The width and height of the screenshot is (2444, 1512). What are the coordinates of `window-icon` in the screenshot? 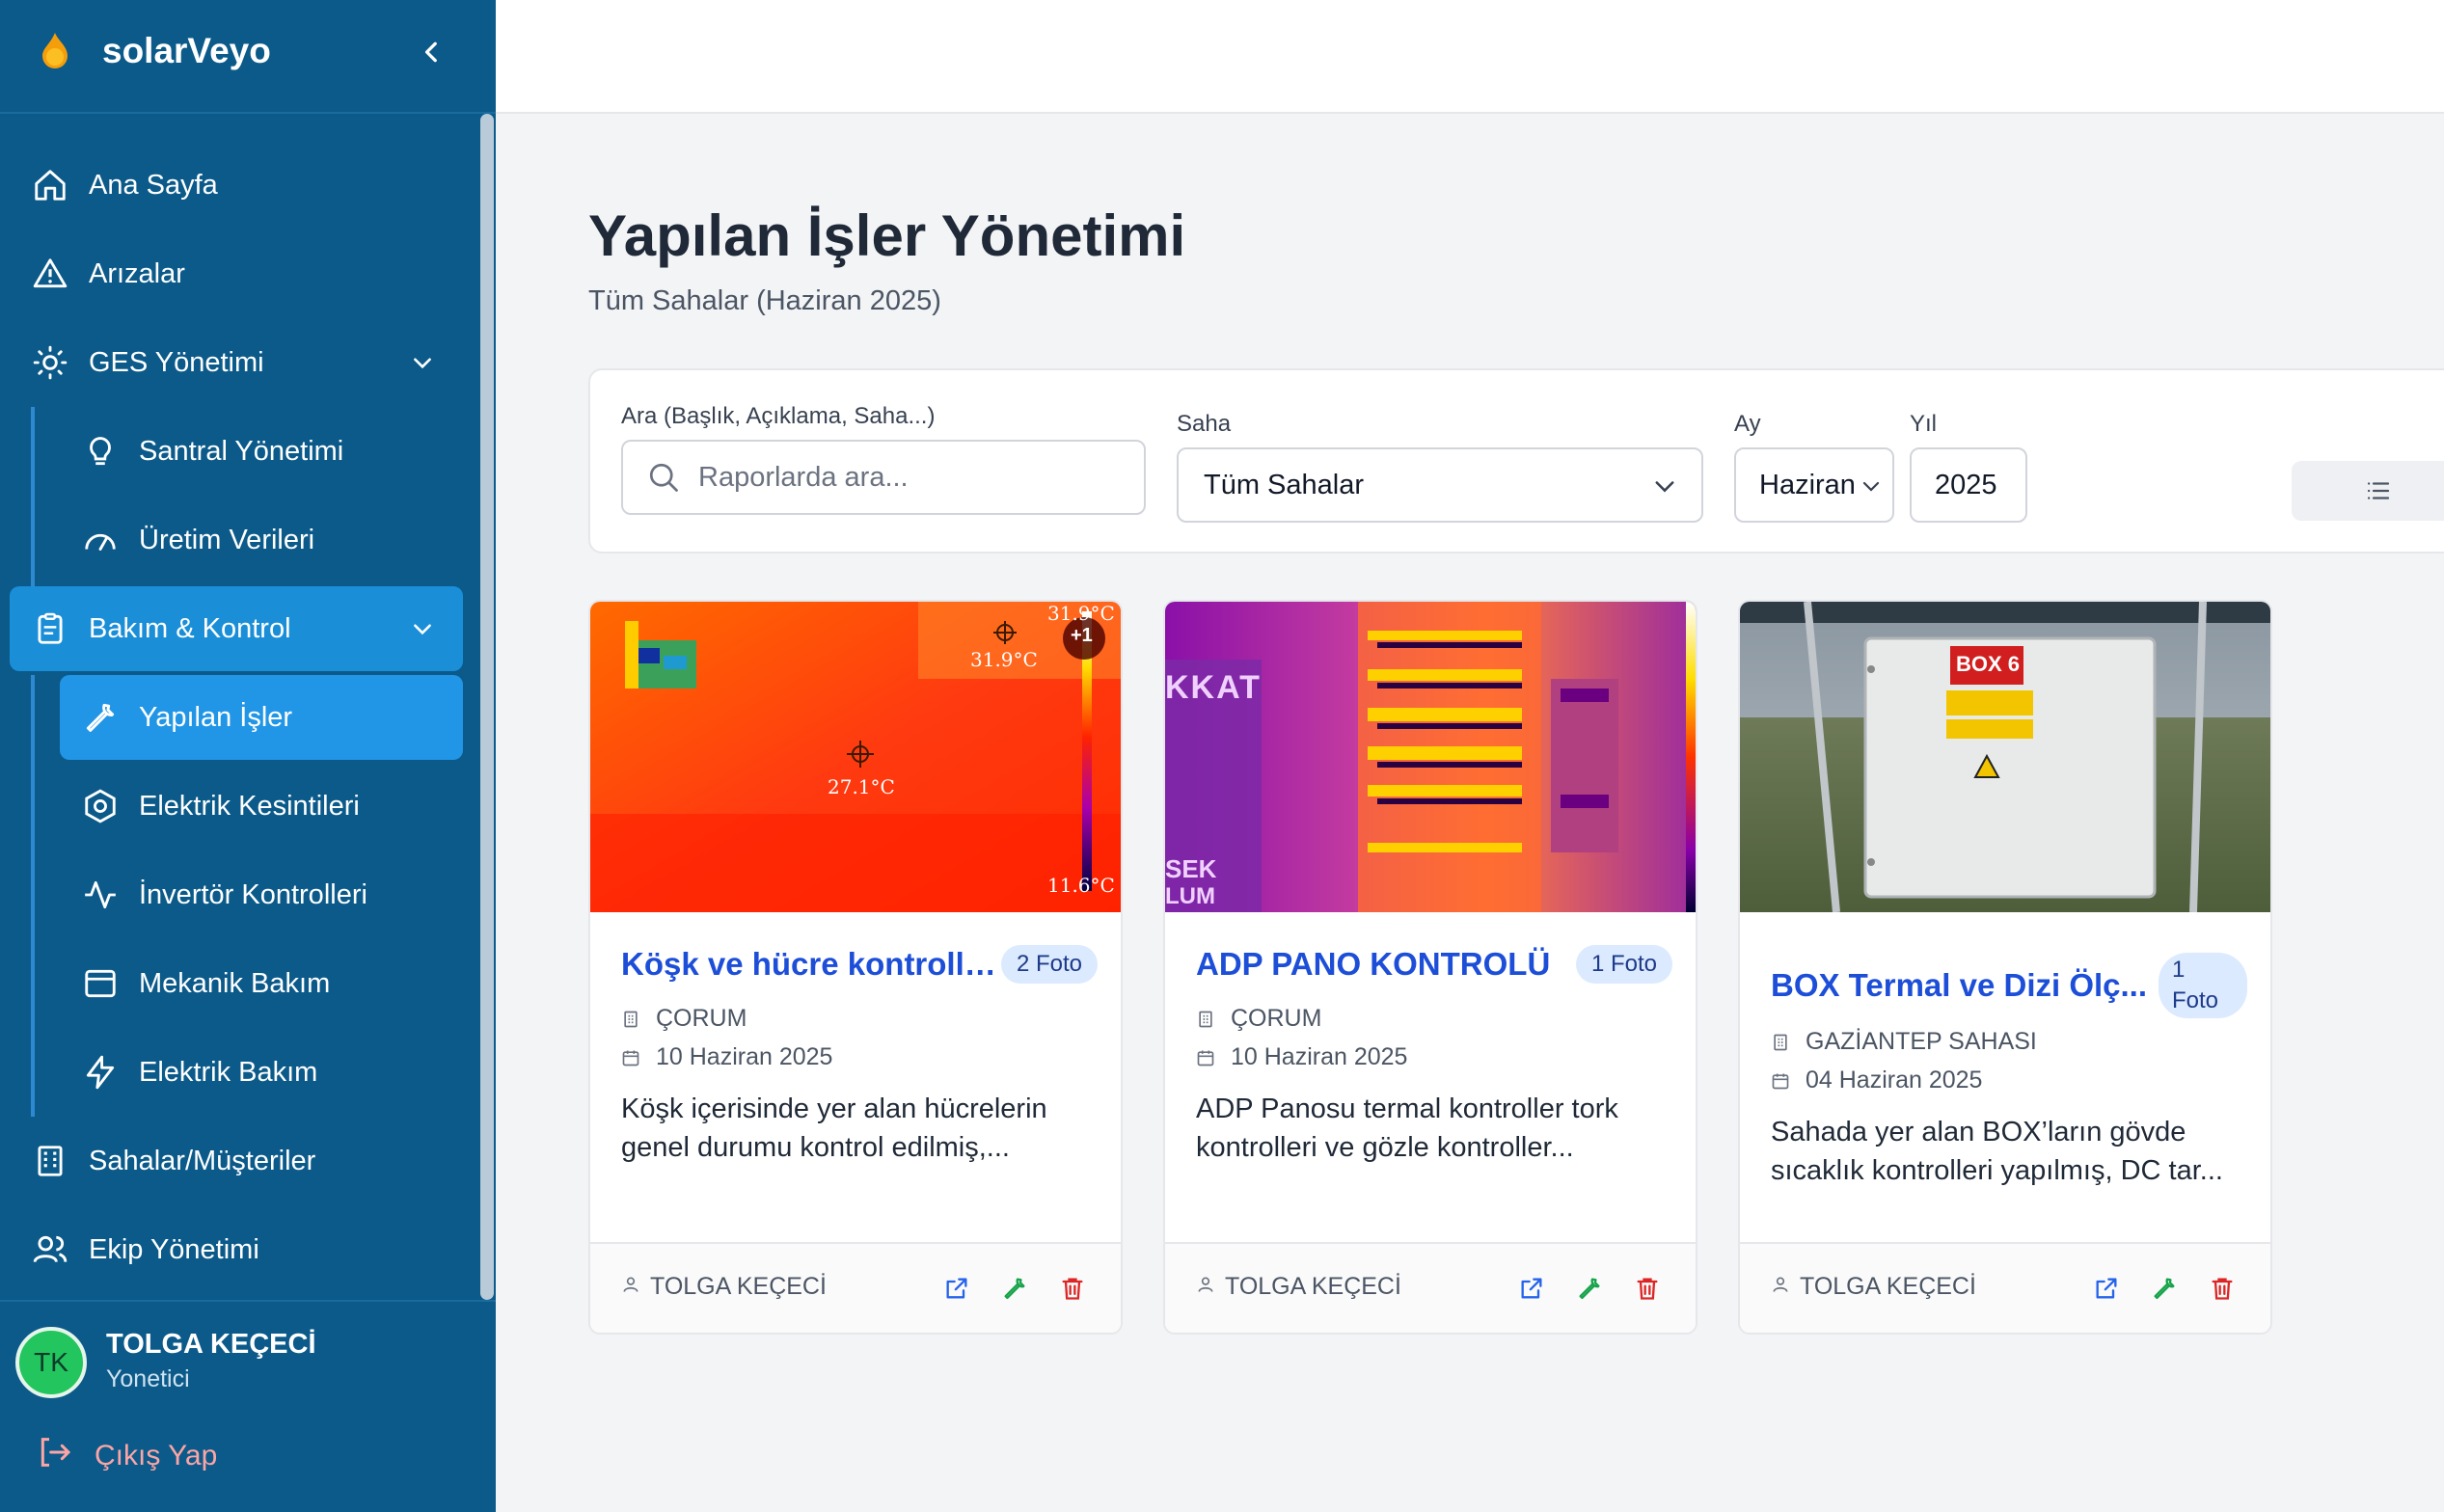 It's located at (100, 983).